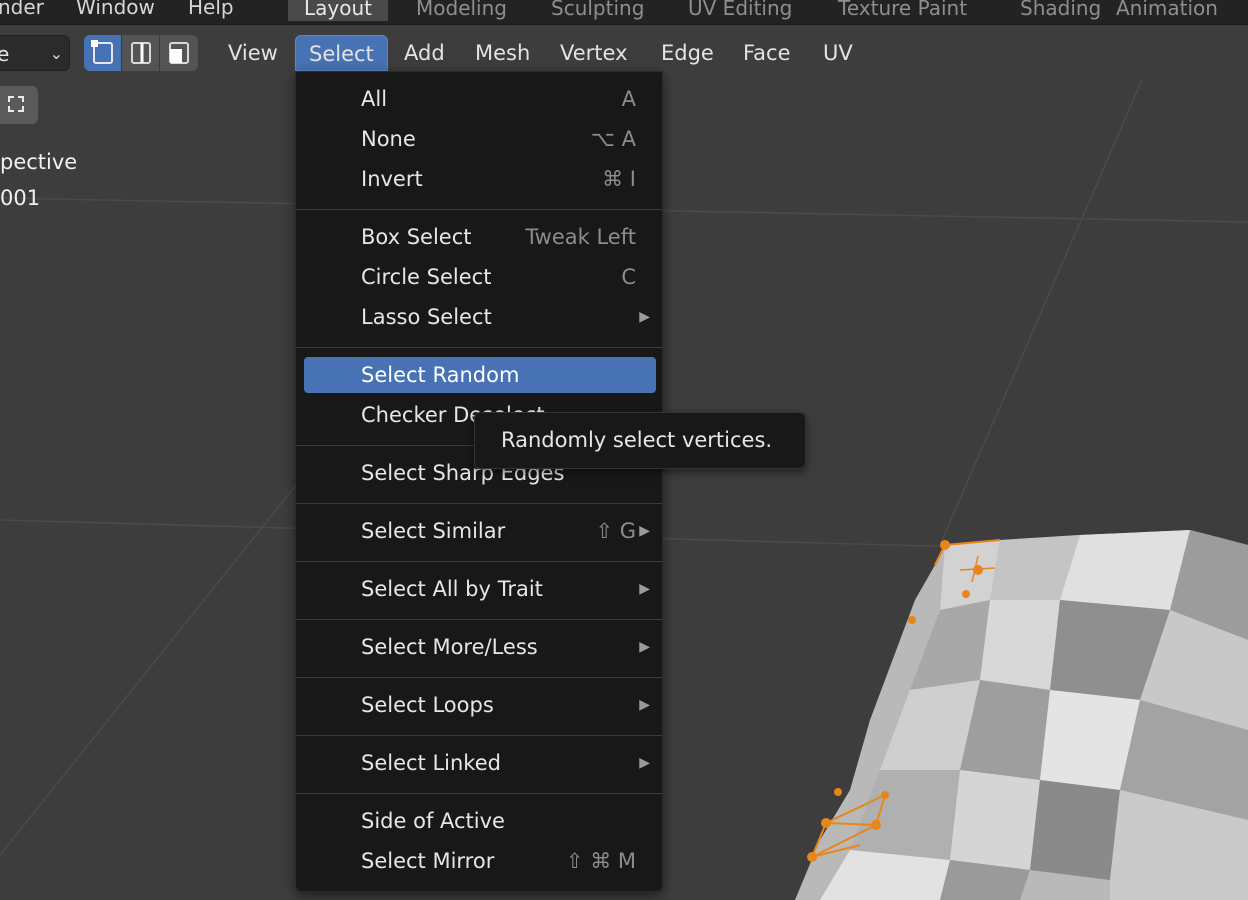 This screenshot has width=1248, height=900. I want to click on menu-item-none: None ⌥ A, so click(480, 139).